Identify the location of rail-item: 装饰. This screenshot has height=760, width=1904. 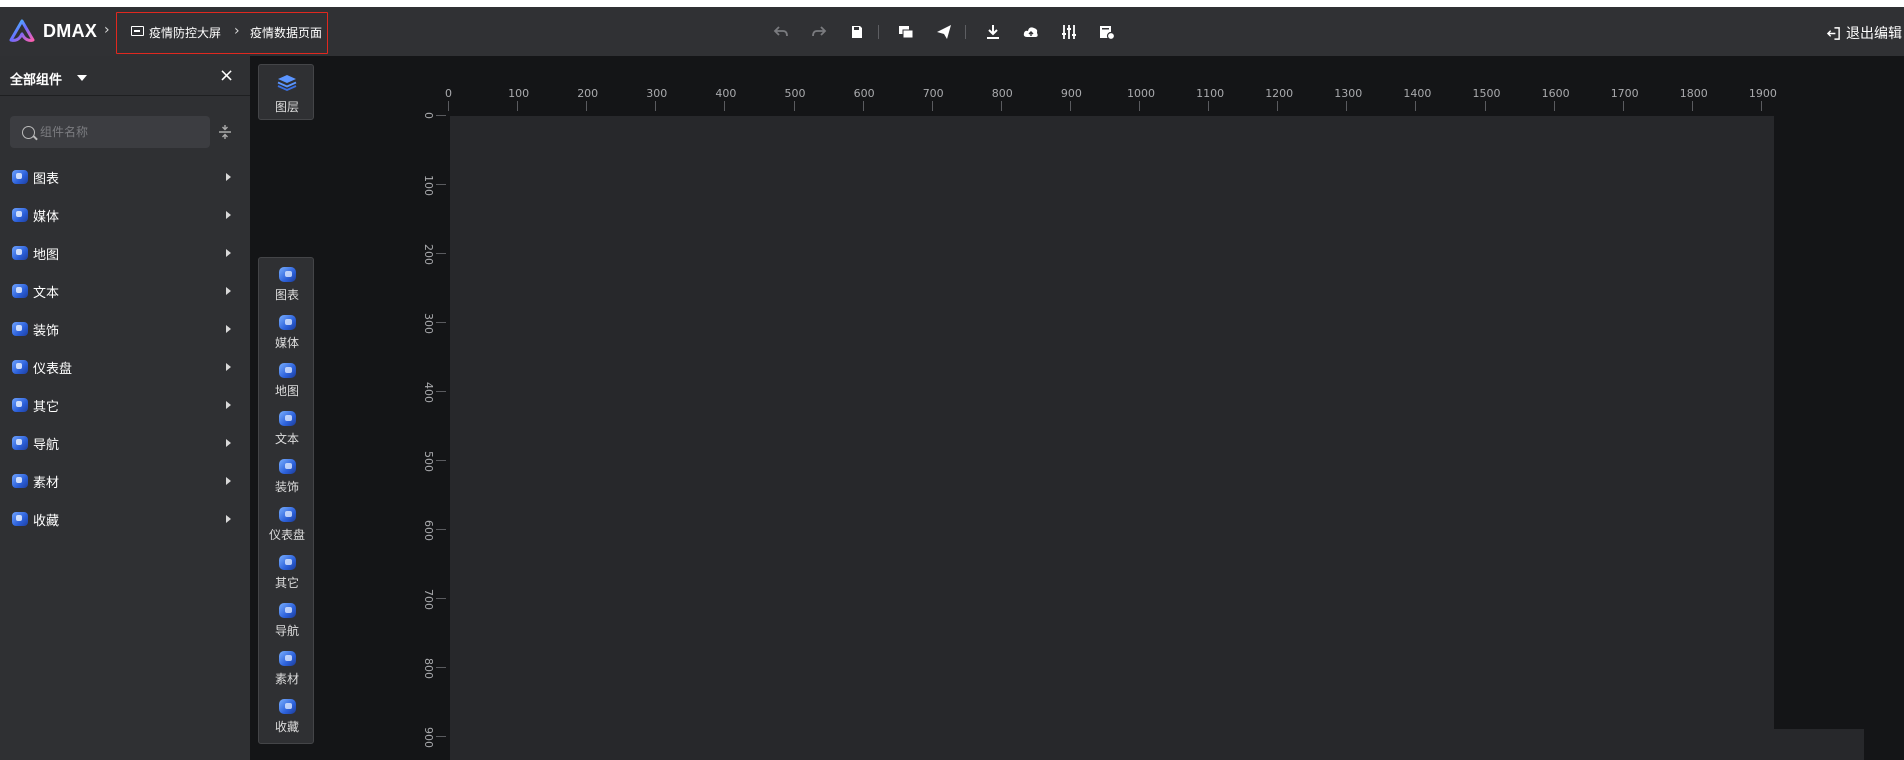
(287, 474).